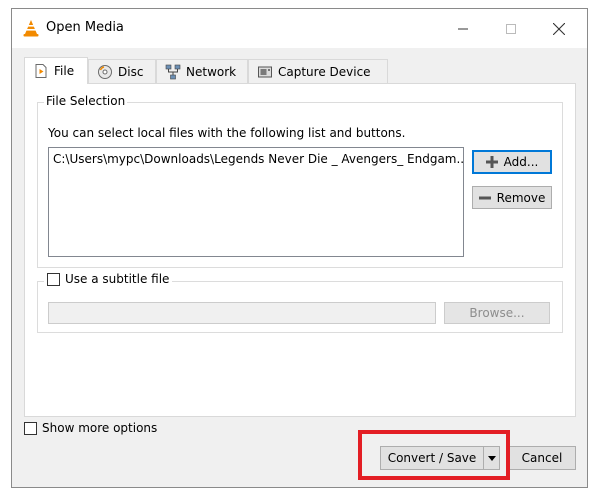  What do you see at coordinates (299, 28) in the screenshot?
I see `title-bar: Open Media` at bounding box center [299, 28].